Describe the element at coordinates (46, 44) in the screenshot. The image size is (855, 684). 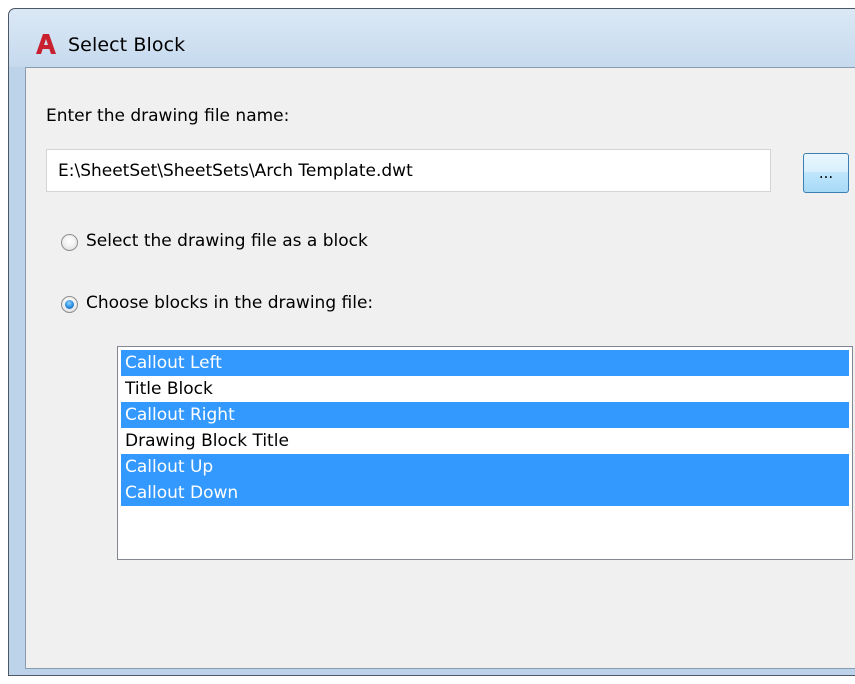
I see `autocad-a-icon` at that location.